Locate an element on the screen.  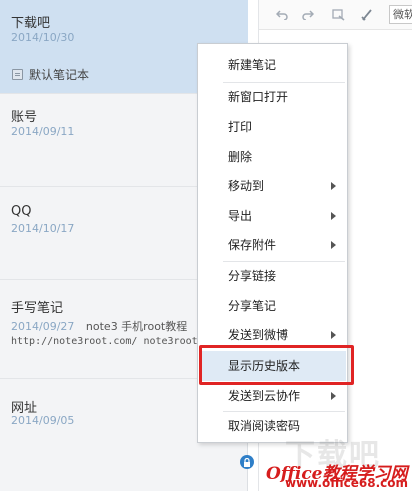
note-date-value: 2014/09/27 is located at coordinates (43, 326).